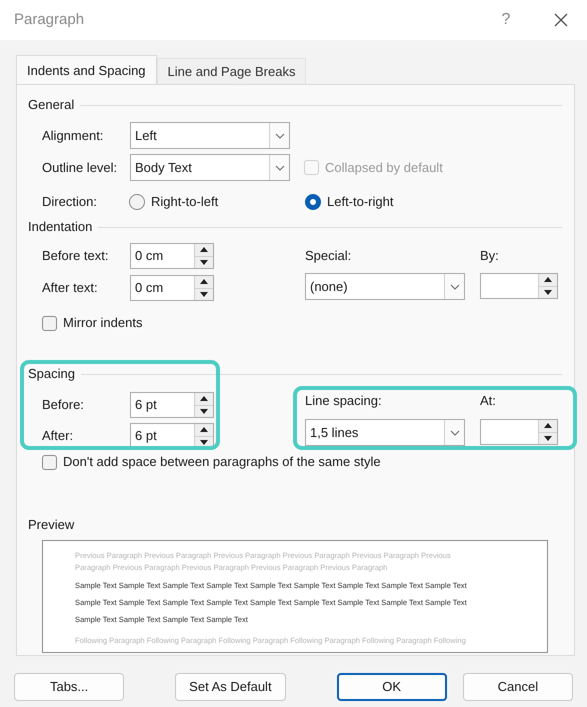 The image size is (587, 707). I want to click on dropdown: 1,5 lines, so click(385, 432).